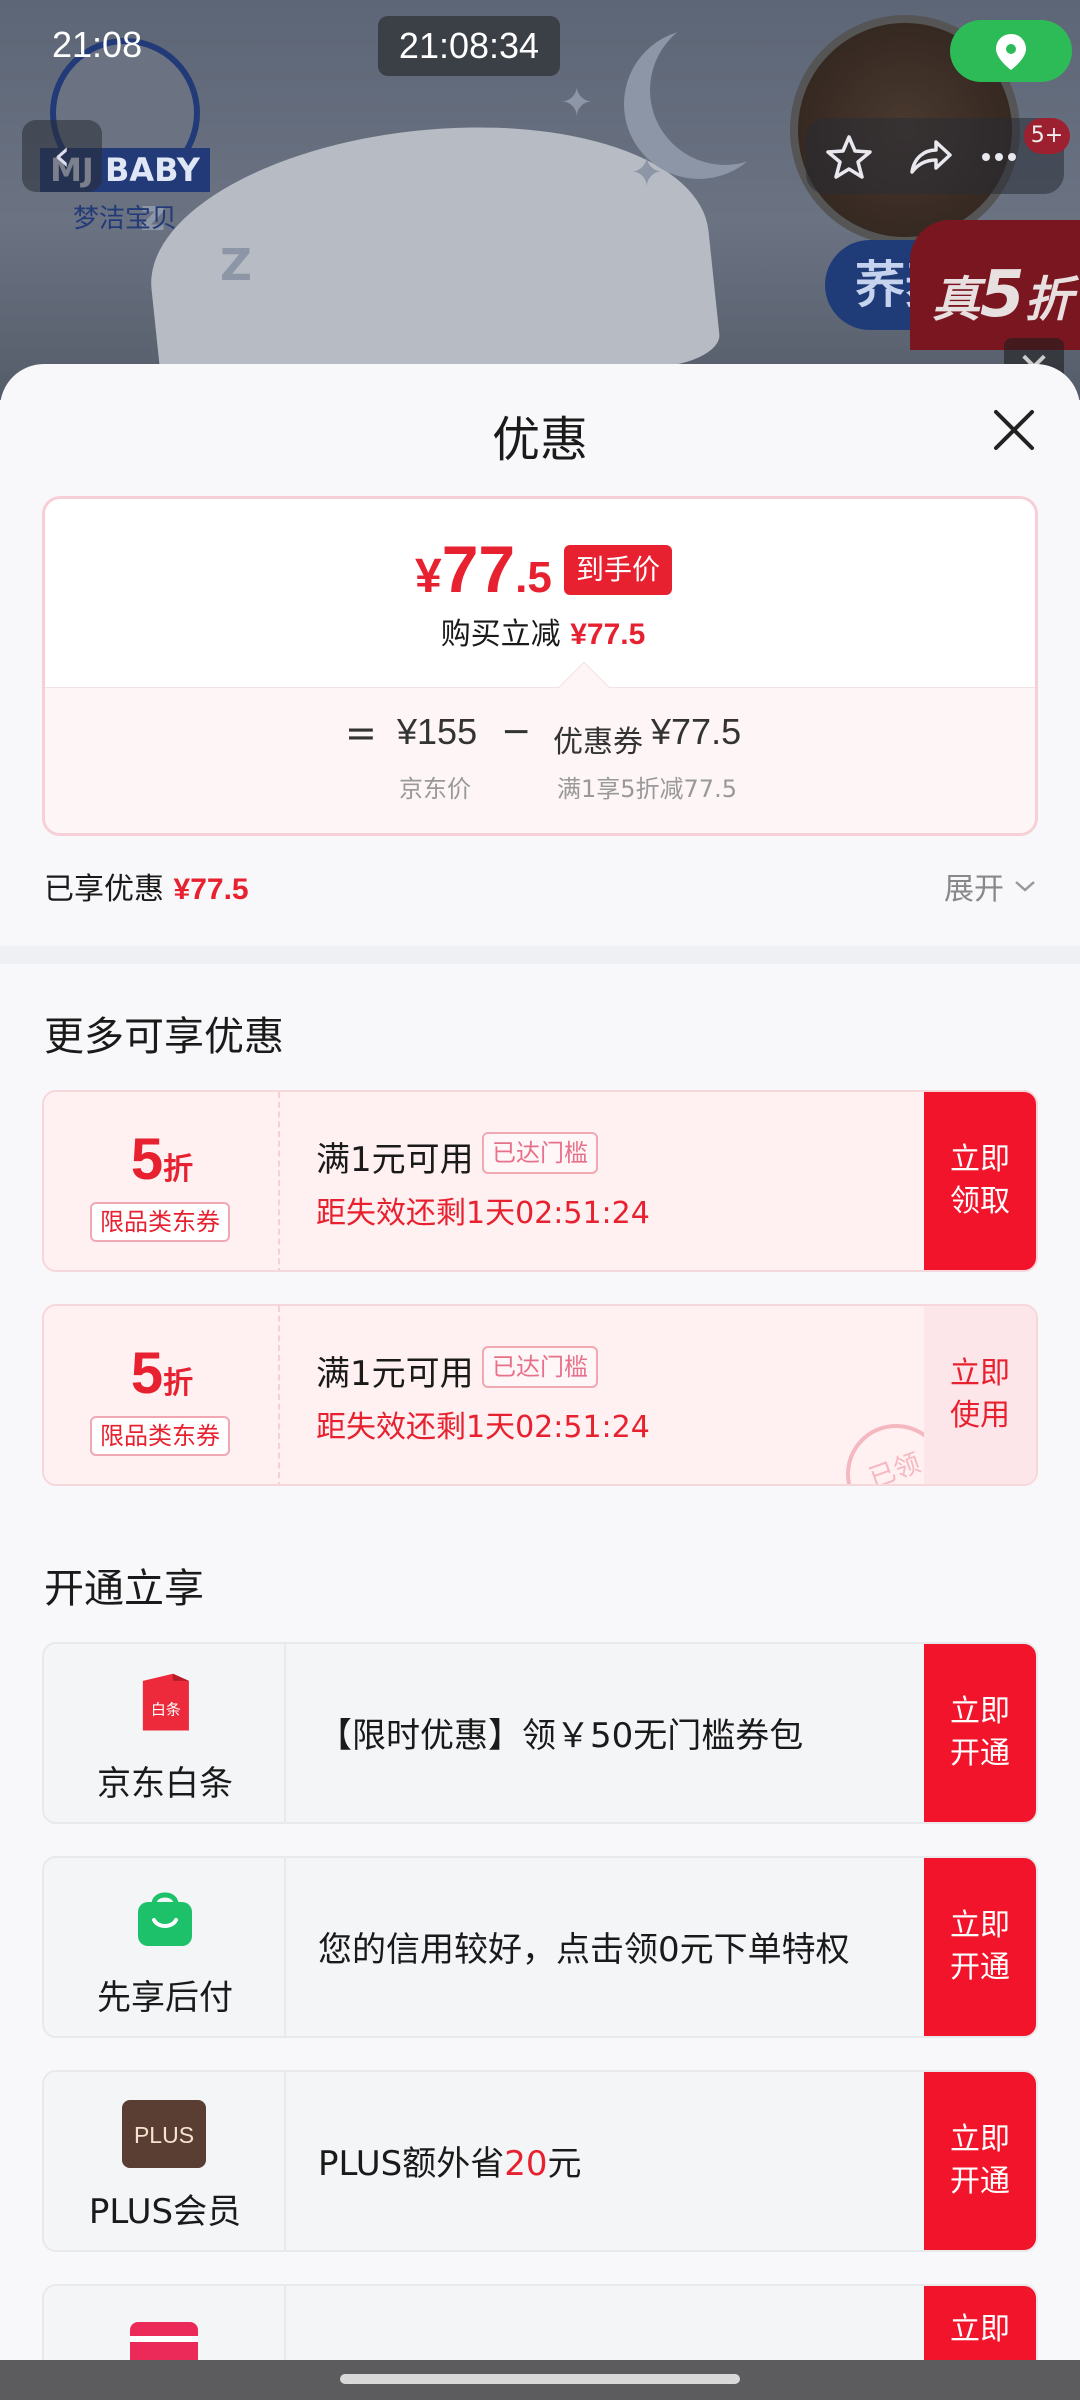 This screenshot has width=1080, height=2400. I want to click on discount-badge: 真5折, so click(995, 285).